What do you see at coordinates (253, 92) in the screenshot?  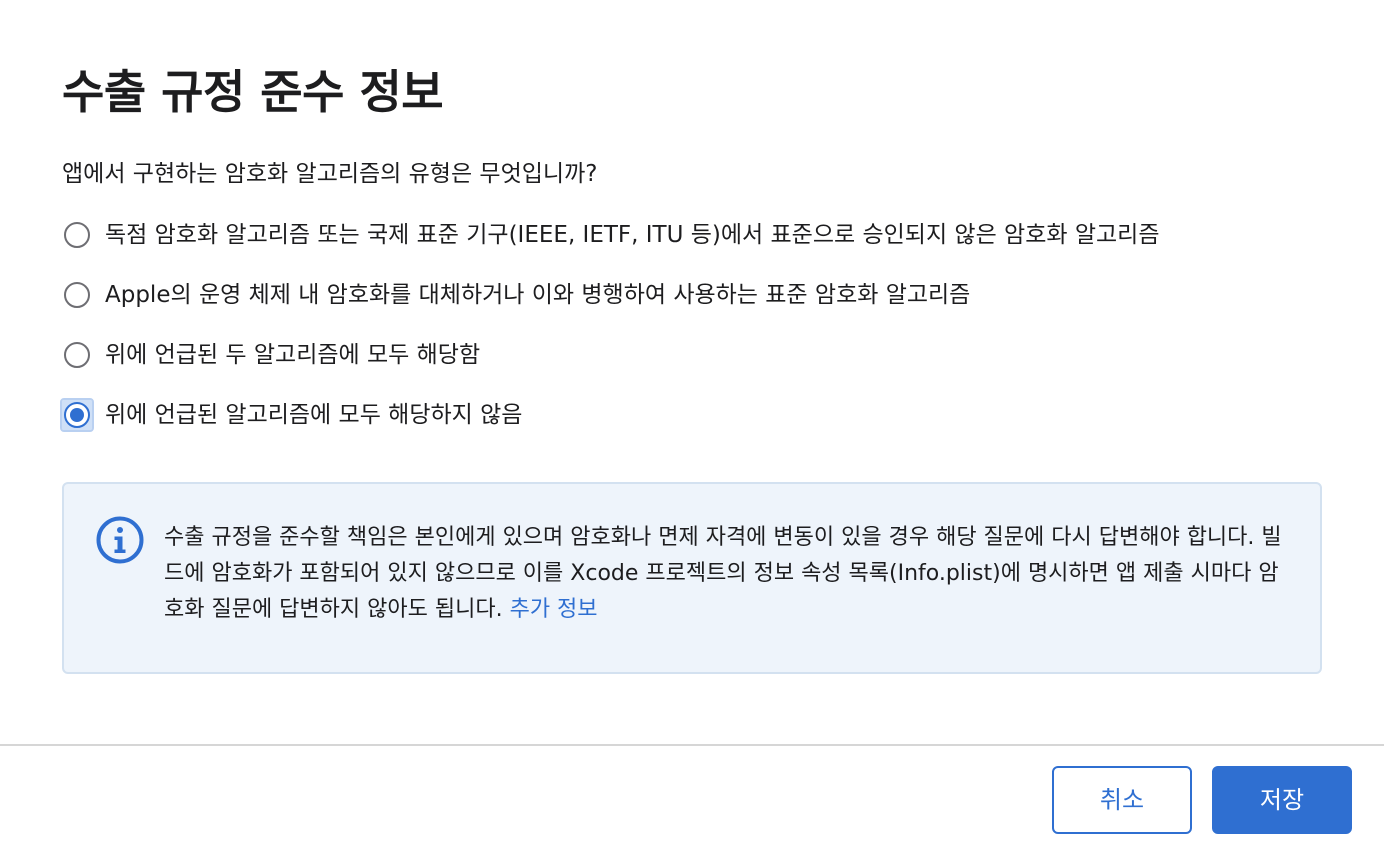 I see `dialog-title: 수출 규정 준수 정보` at bounding box center [253, 92].